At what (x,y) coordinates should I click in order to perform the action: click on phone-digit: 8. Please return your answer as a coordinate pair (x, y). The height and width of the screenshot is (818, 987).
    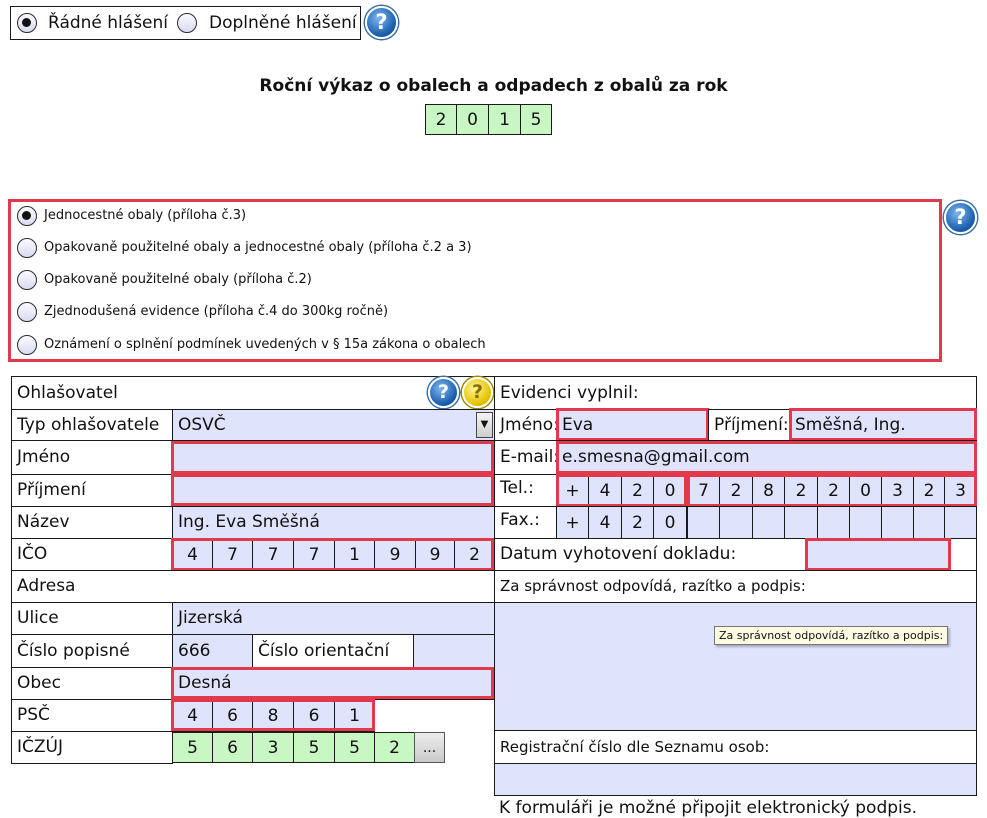
    Looking at the image, I should click on (768, 490).